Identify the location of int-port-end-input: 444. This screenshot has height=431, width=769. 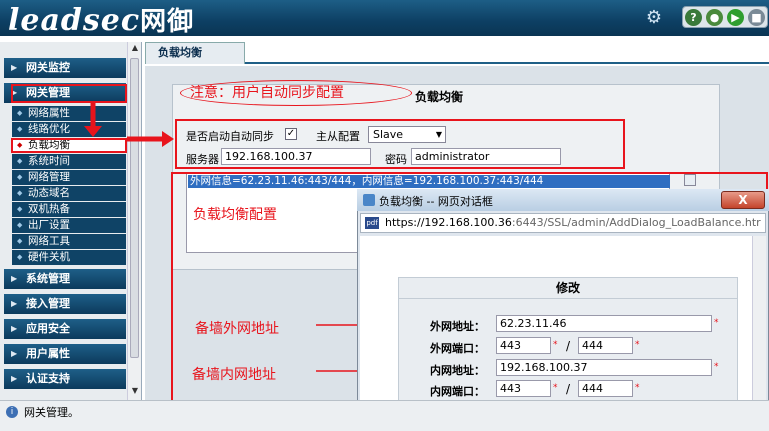
(605, 388).